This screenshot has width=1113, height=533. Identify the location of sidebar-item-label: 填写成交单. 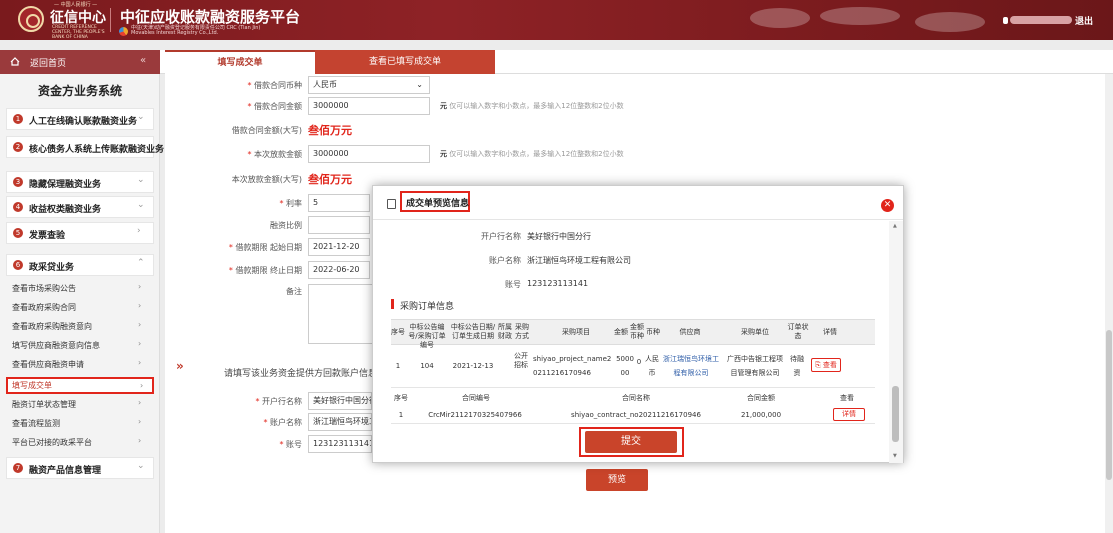
(32, 385).